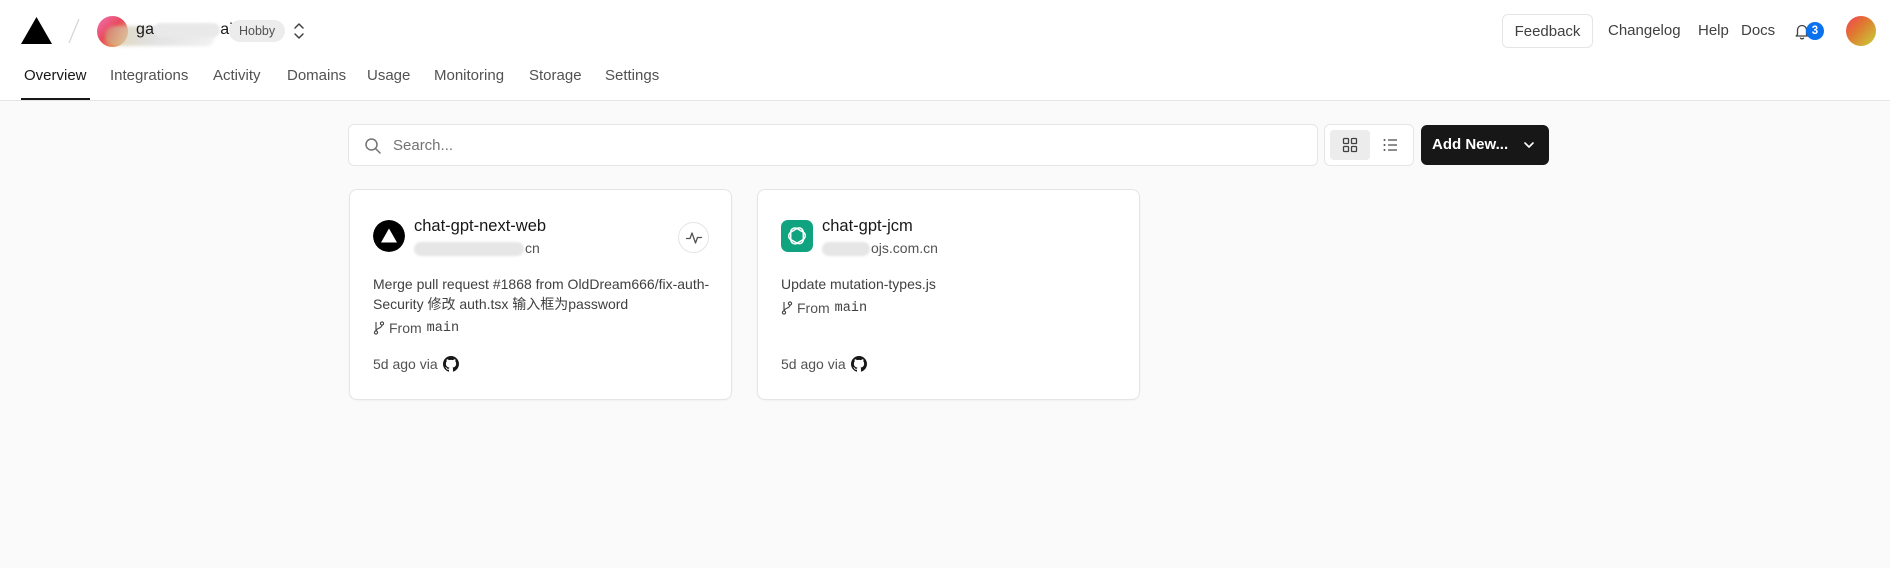 Image resolution: width=1890 pixels, height=568 pixels. Describe the element at coordinates (299, 31) in the screenshot. I see `team-switcher-chevrons-icon` at that location.